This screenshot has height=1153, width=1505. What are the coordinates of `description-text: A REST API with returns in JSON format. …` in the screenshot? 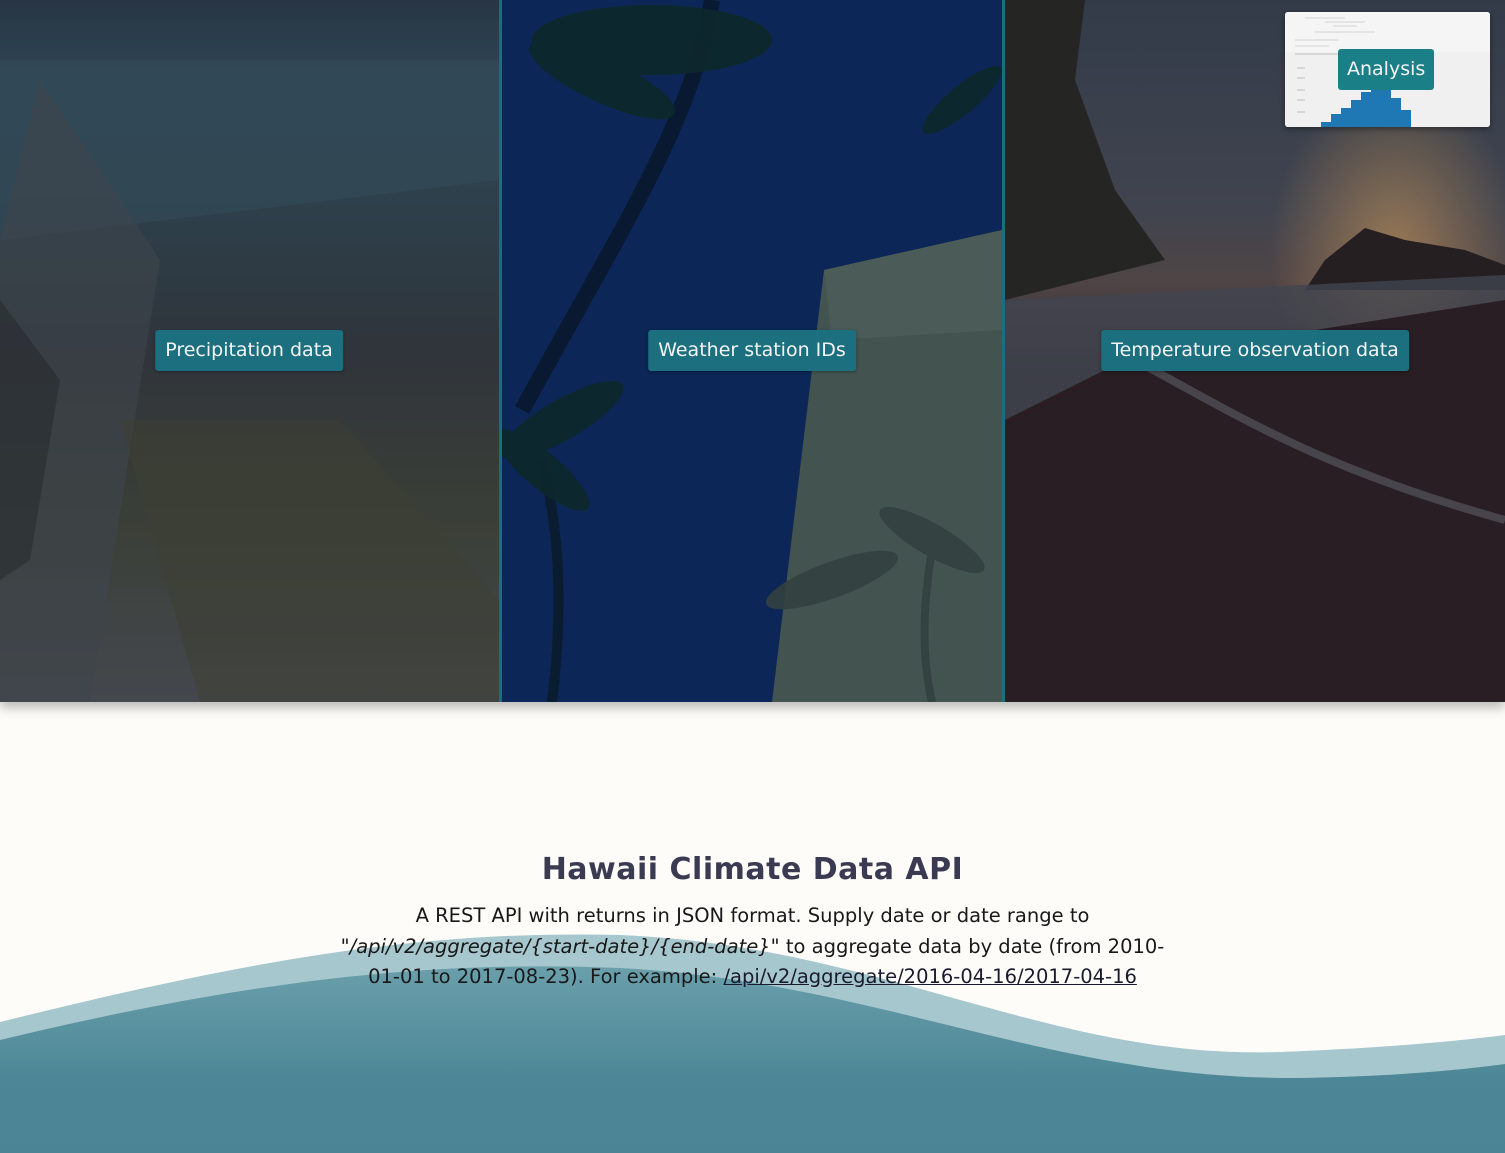 It's located at (752, 915).